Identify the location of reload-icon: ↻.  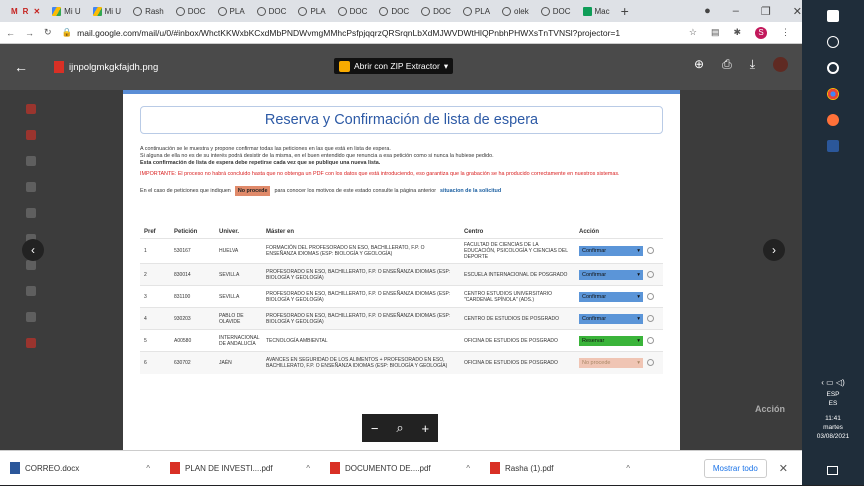
(48, 32).